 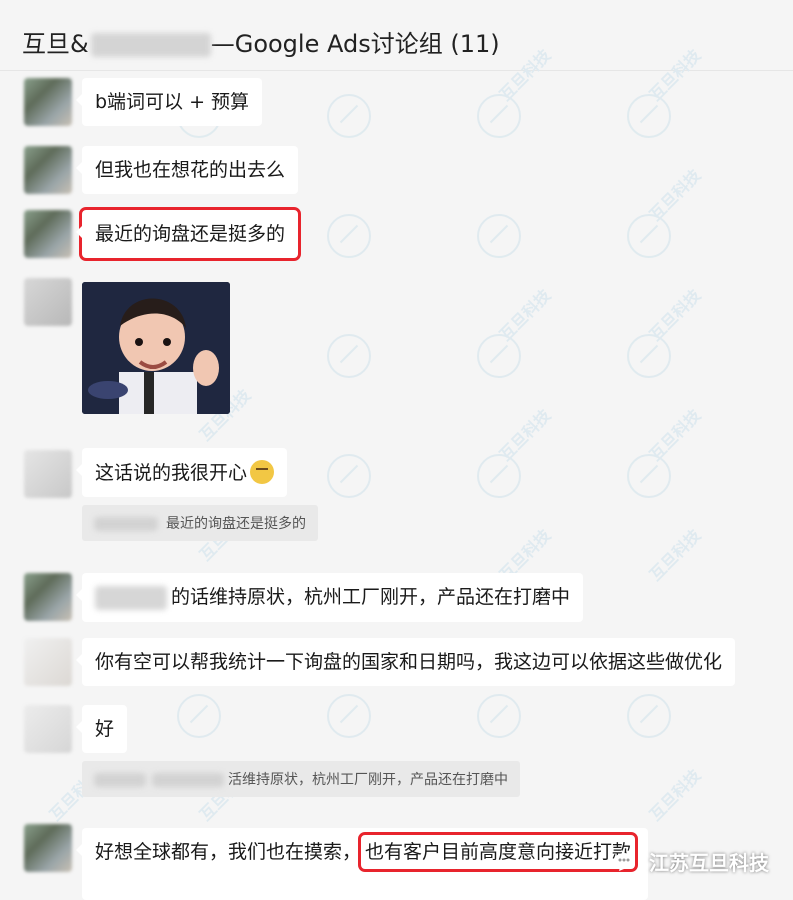 What do you see at coordinates (498, 852) in the screenshot?
I see `highlighted-message-text: 也有客户目前高度意向接近打款` at bounding box center [498, 852].